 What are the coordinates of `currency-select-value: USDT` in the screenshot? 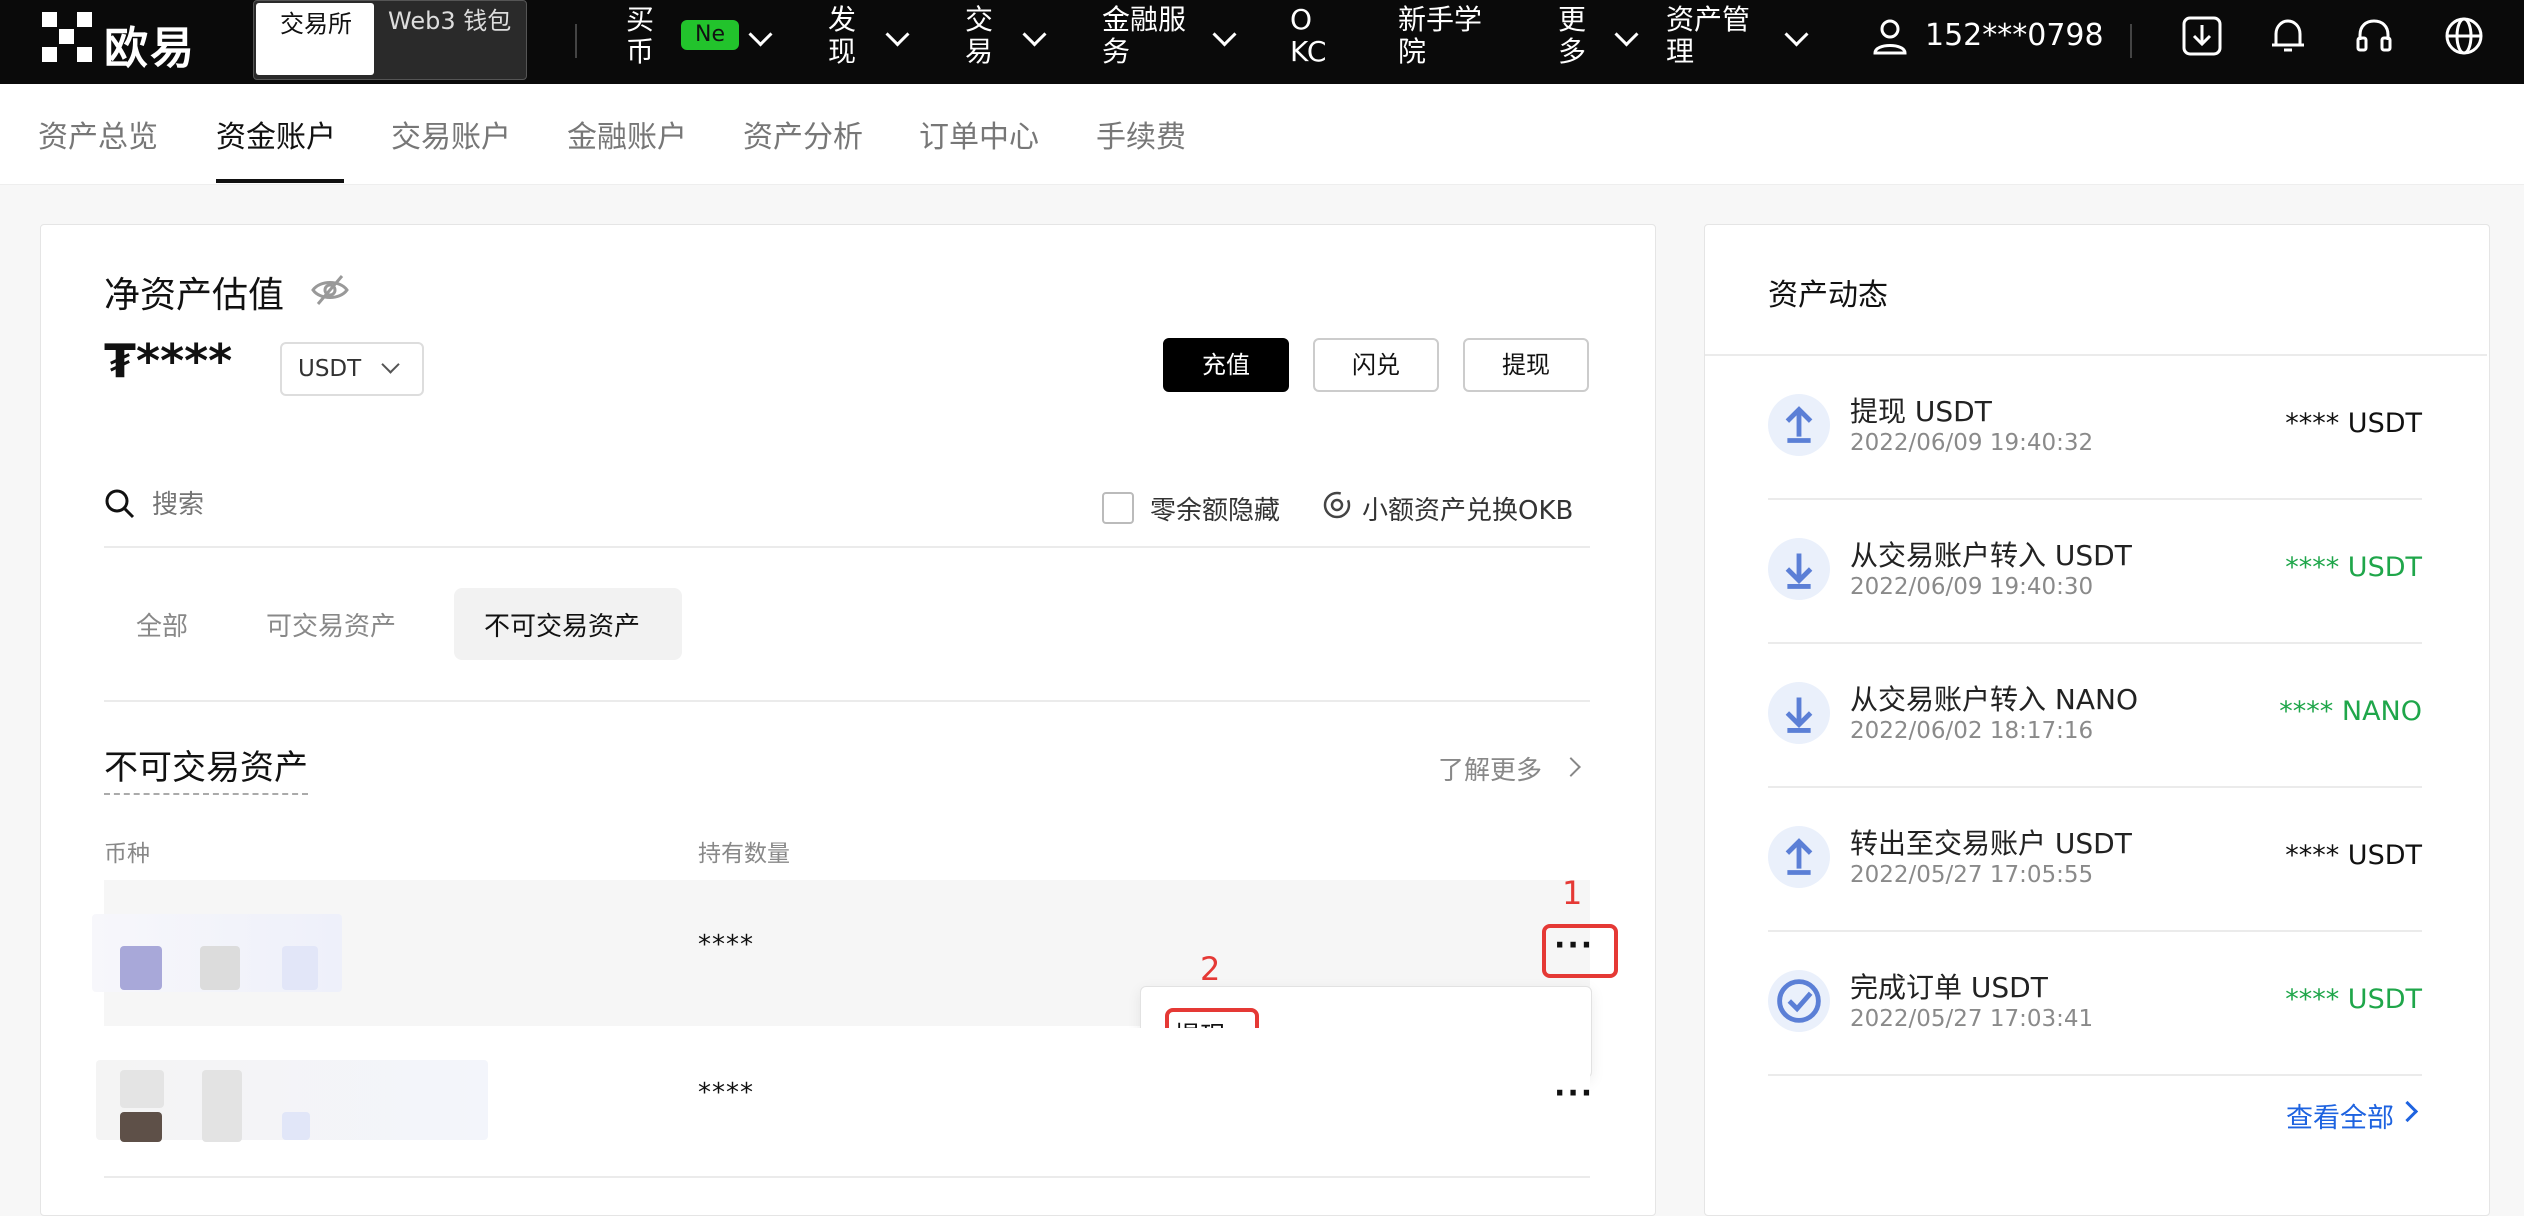 It's located at (330, 369).